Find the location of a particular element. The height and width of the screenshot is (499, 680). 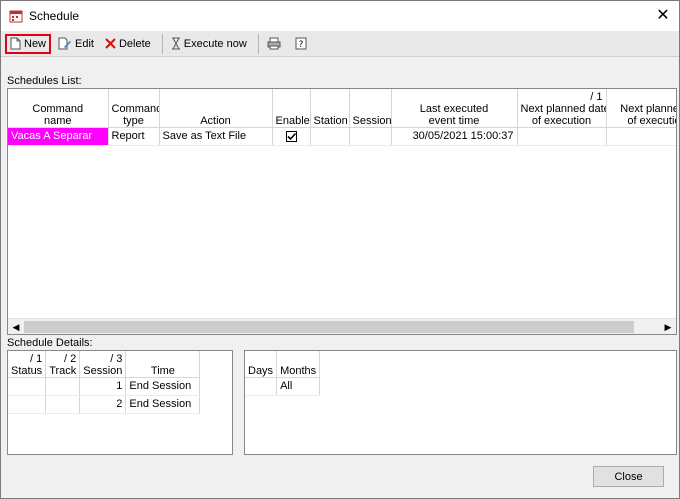

column-header-label: Next planned ti is located at coordinates (648, 108).